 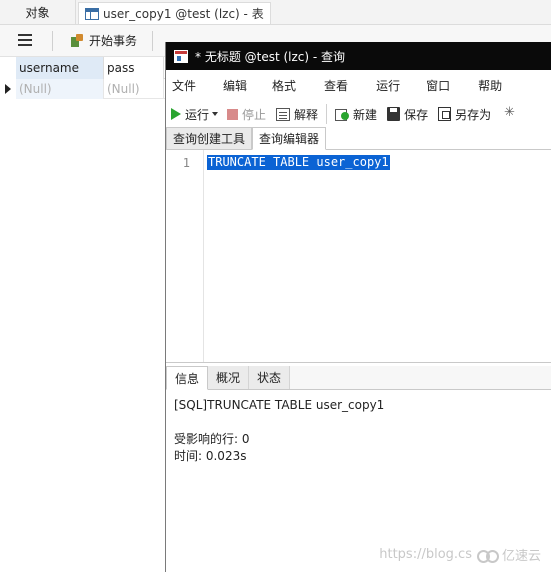 What do you see at coordinates (336, 85) in the screenshot?
I see `menu-view: 查看` at bounding box center [336, 85].